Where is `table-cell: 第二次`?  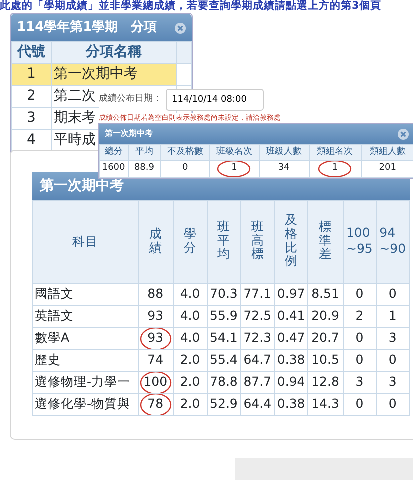
table-cell: 第二次 is located at coordinates (75, 96).